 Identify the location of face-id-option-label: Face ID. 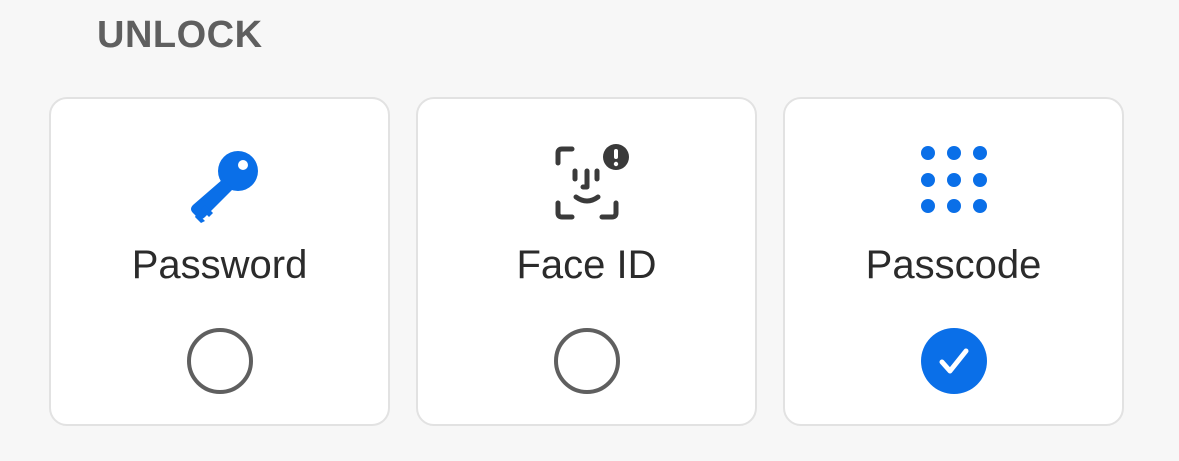
(586, 265).